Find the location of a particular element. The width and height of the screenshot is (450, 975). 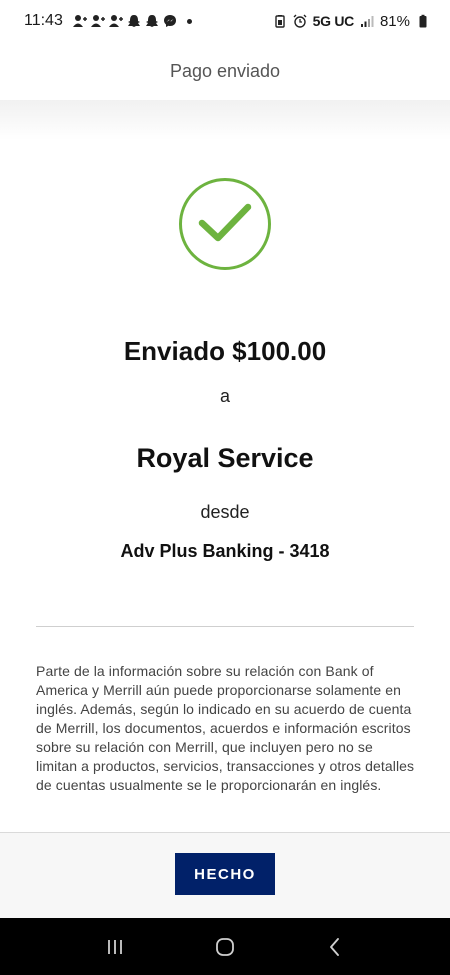

recipient-name: Royal Service is located at coordinates (225, 458).